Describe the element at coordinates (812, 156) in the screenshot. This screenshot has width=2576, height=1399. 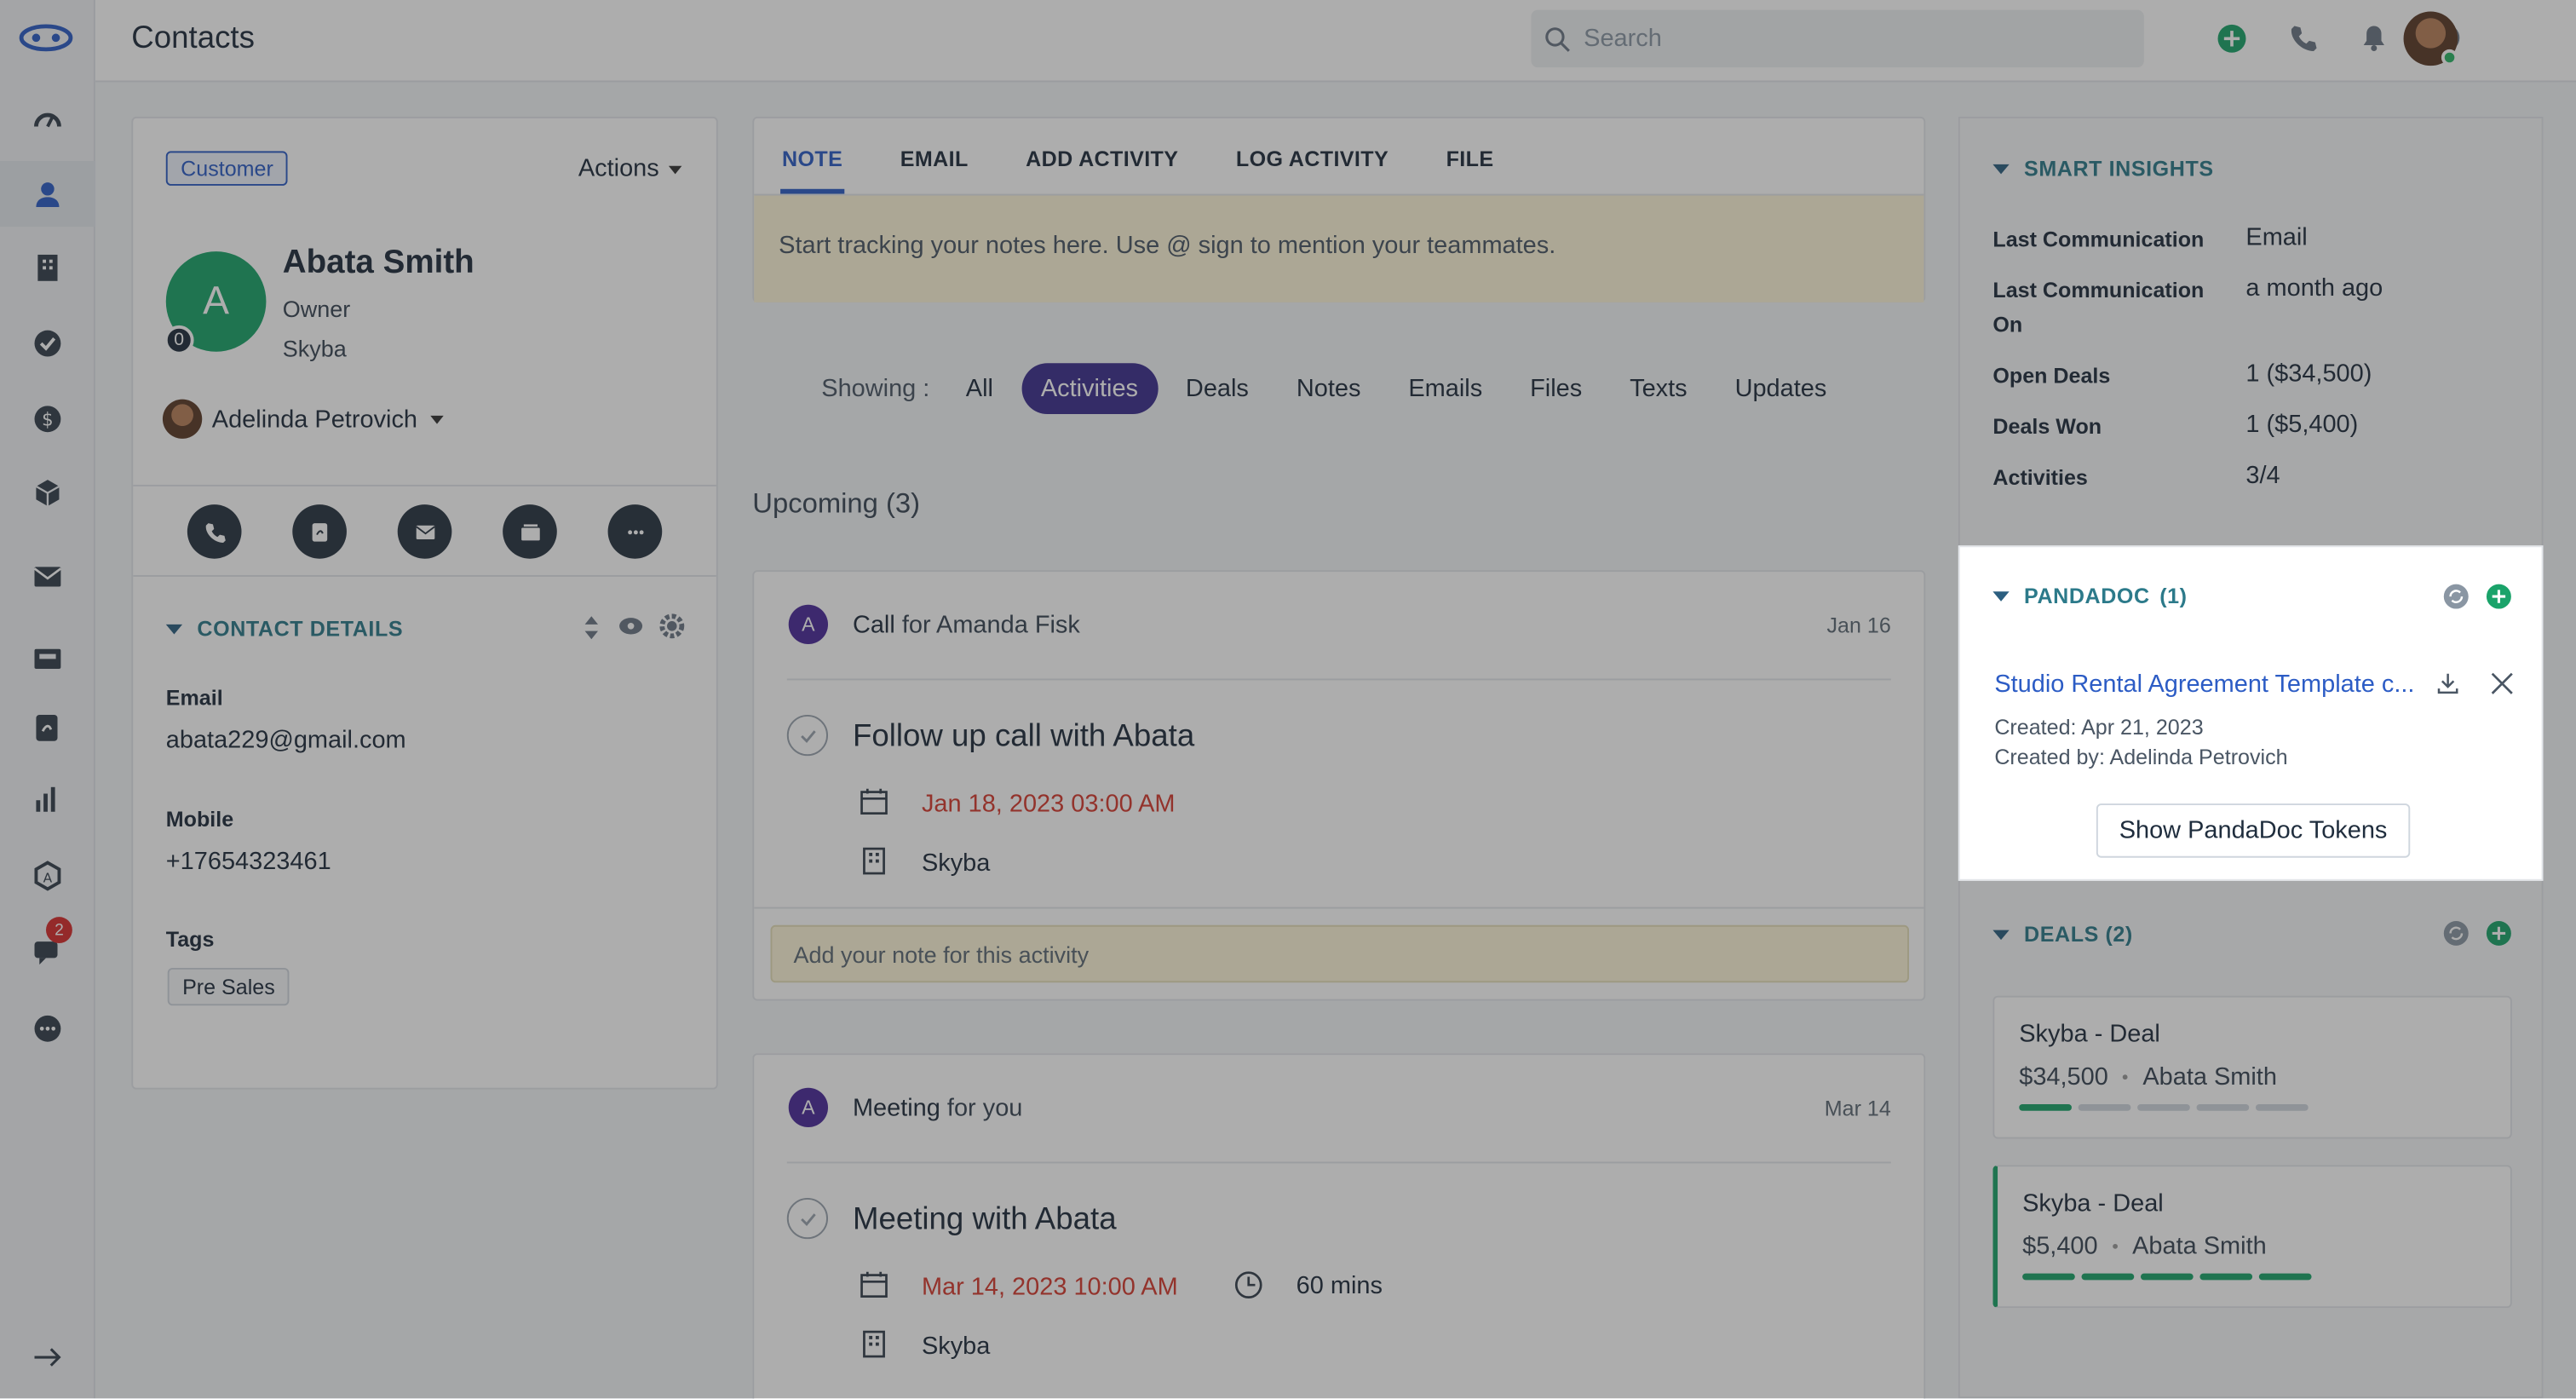
I see `tab-note: NOTE` at that location.